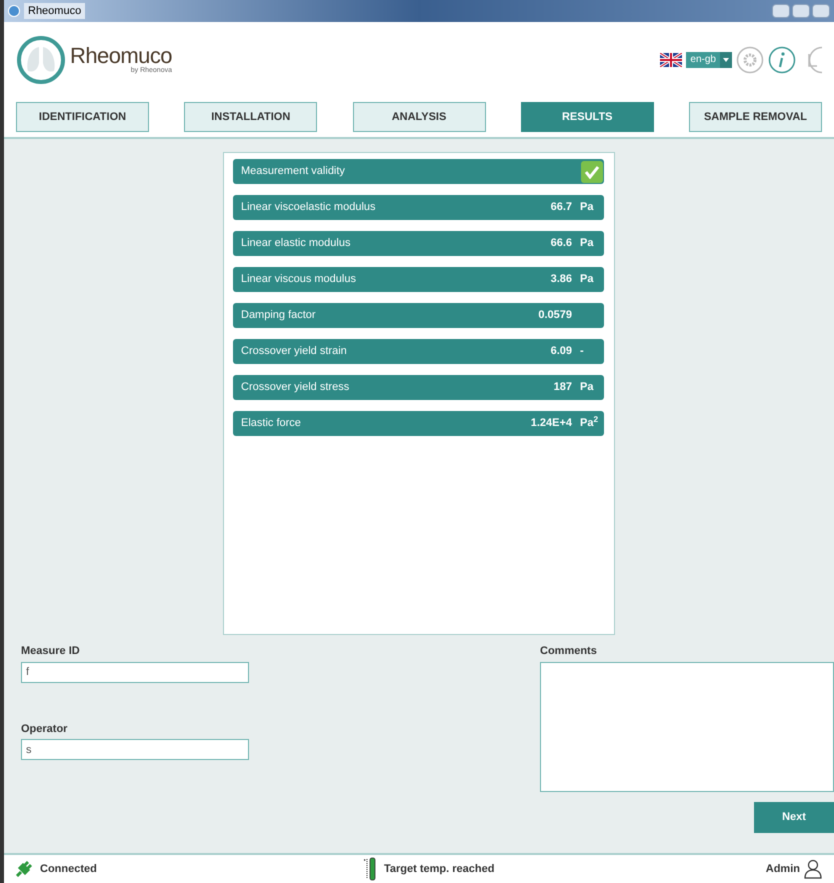 This screenshot has height=883, width=834. Describe the element at coordinates (82, 117) in the screenshot. I see `tab: IDENTIFICATION` at that location.